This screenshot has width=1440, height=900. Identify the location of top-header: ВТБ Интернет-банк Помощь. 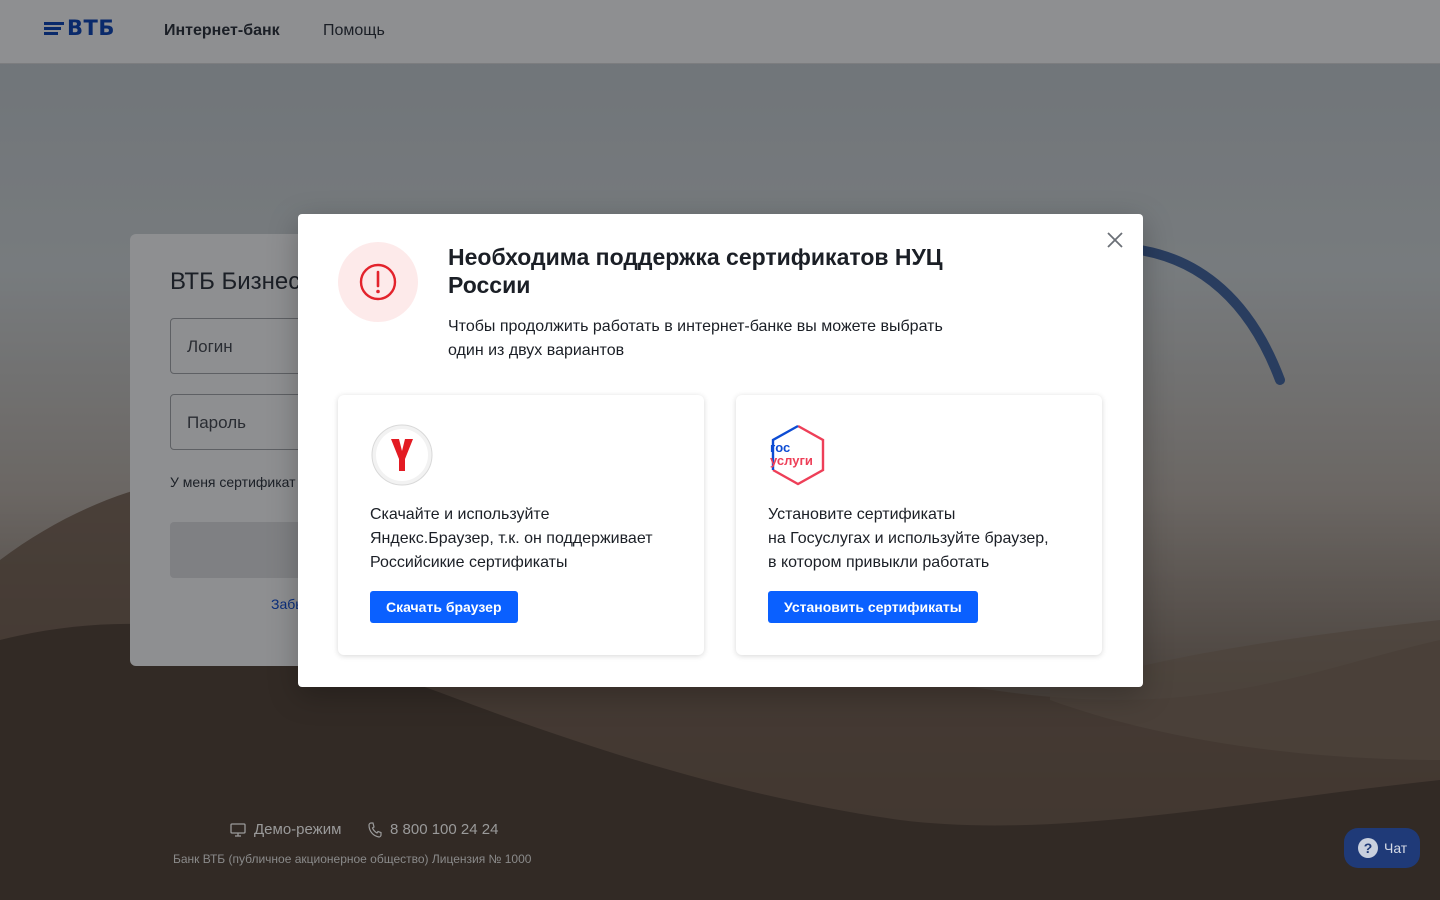
(720, 32).